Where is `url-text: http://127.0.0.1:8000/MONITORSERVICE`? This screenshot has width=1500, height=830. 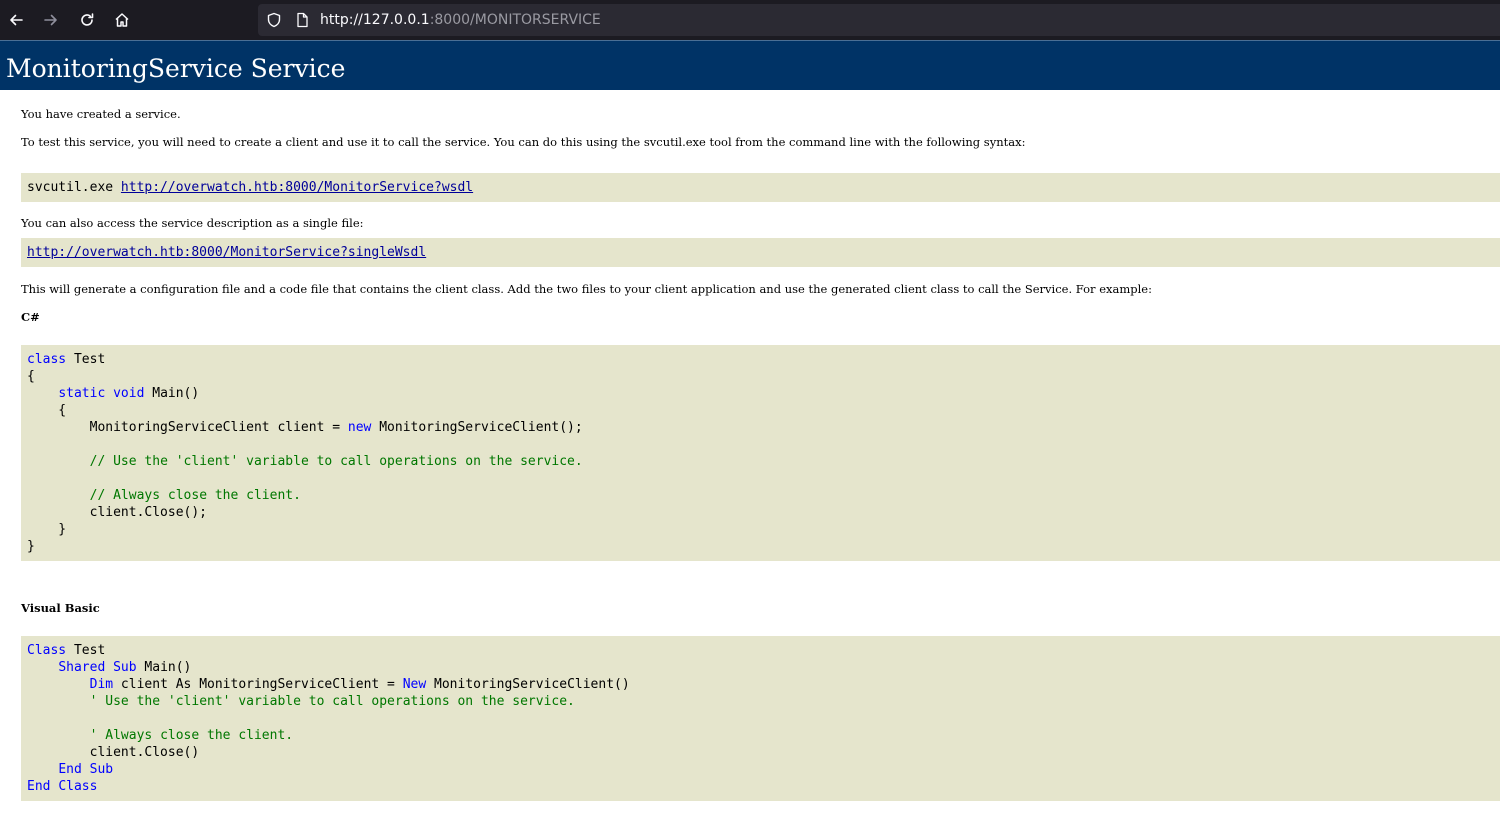 url-text: http://127.0.0.1:8000/MONITORSERVICE is located at coordinates (460, 20).